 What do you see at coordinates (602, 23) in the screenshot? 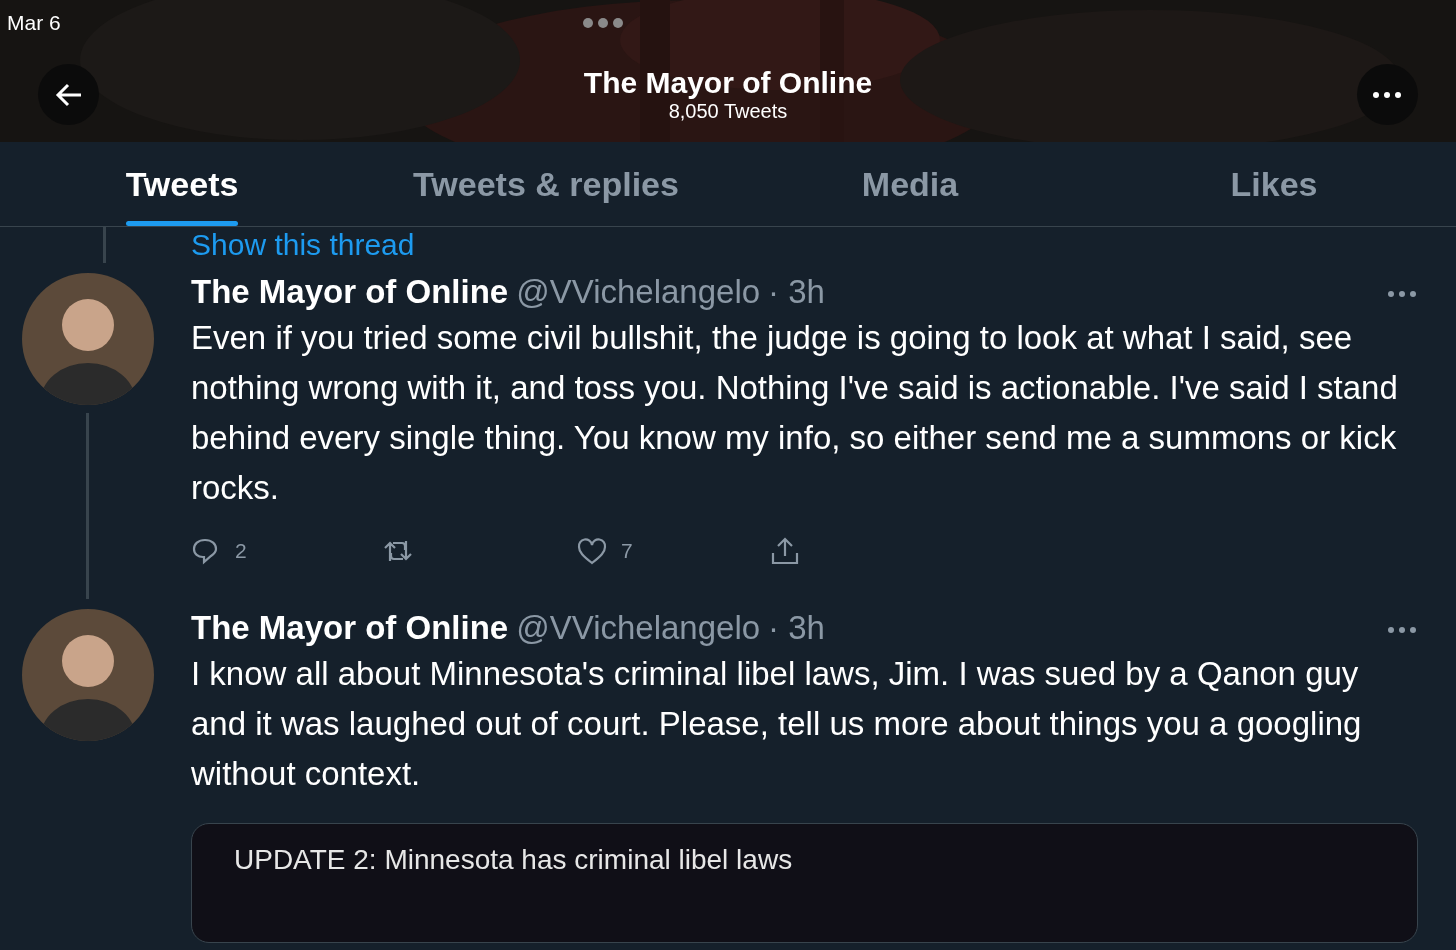
I see `multitask-dots-icon` at bounding box center [602, 23].